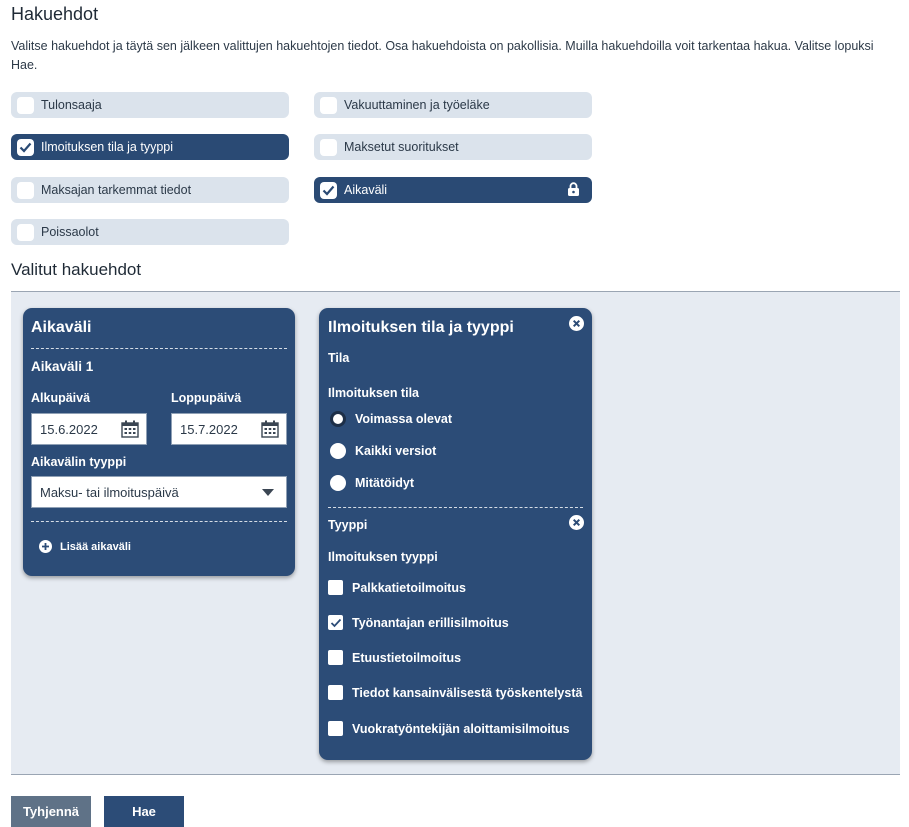 Image resolution: width=909 pixels, height=827 pixels. What do you see at coordinates (338, 419) in the screenshot?
I see `radio-button-selected` at bounding box center [338, 419].